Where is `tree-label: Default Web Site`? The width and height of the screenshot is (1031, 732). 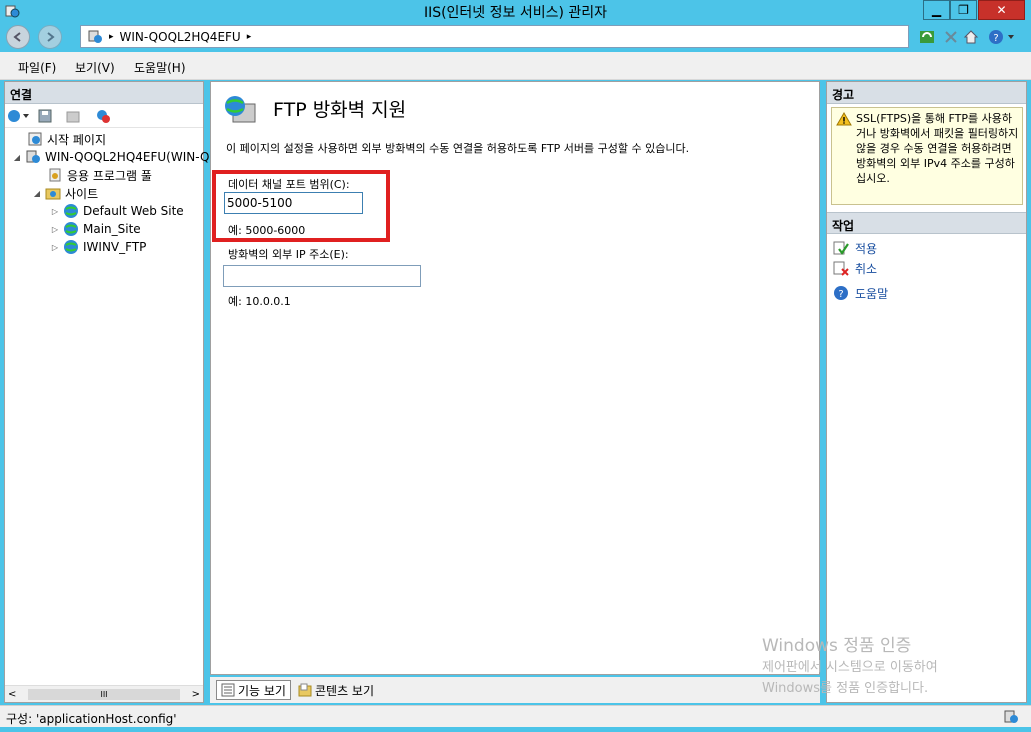
tree-label: Default Web Site is located at coordinates (133, 211).